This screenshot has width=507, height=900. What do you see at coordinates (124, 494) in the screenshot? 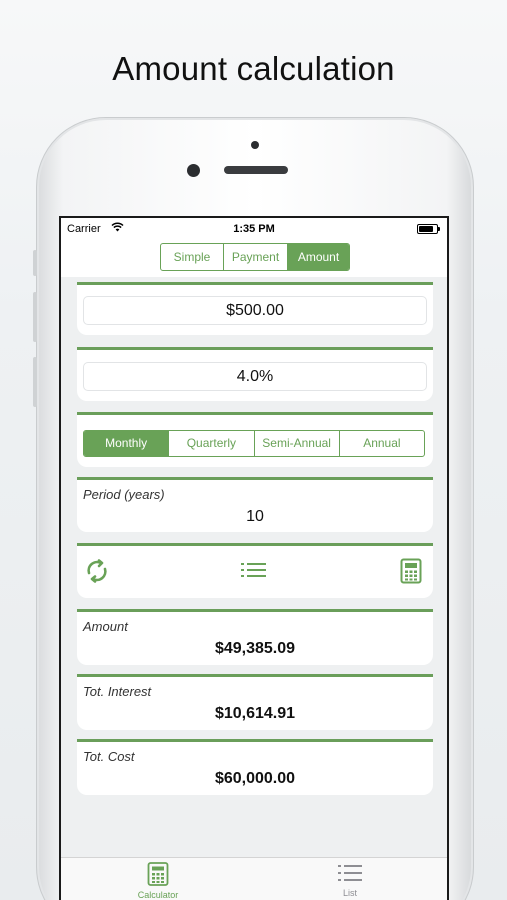
I see `period-label: Period (years)` at bounding box center [124, 494].